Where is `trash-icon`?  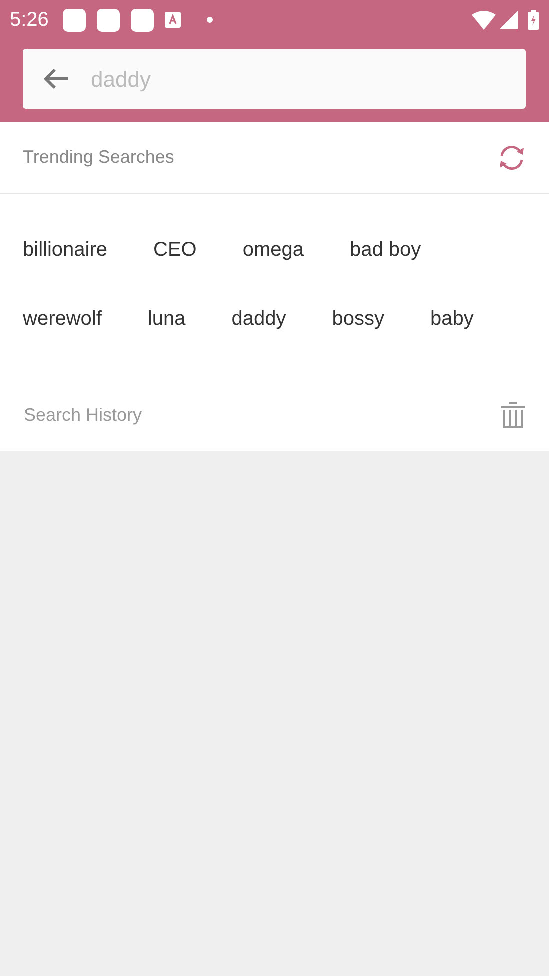
trash-icon is located at coordinates (513, 415).